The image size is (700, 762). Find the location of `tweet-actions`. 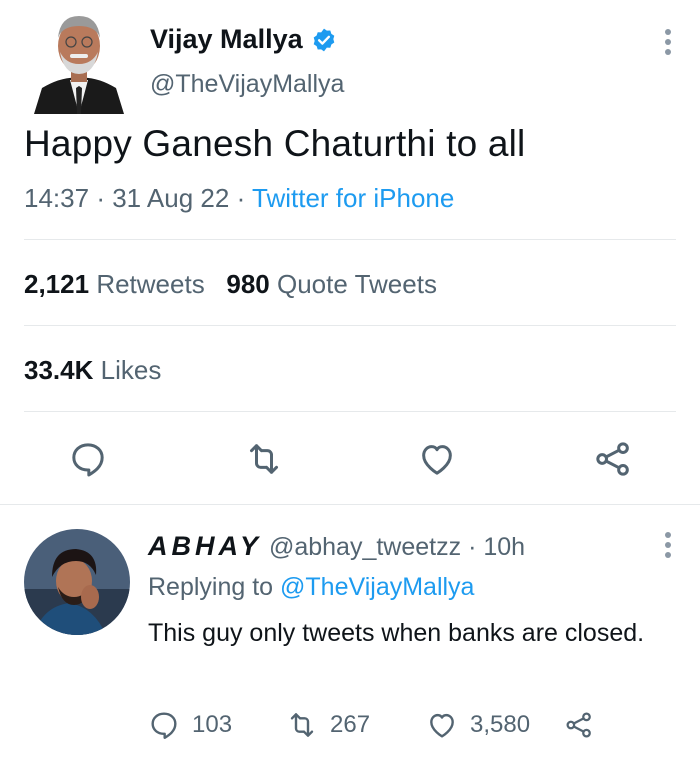

tweet-actions is located at coordinates (350, 460).